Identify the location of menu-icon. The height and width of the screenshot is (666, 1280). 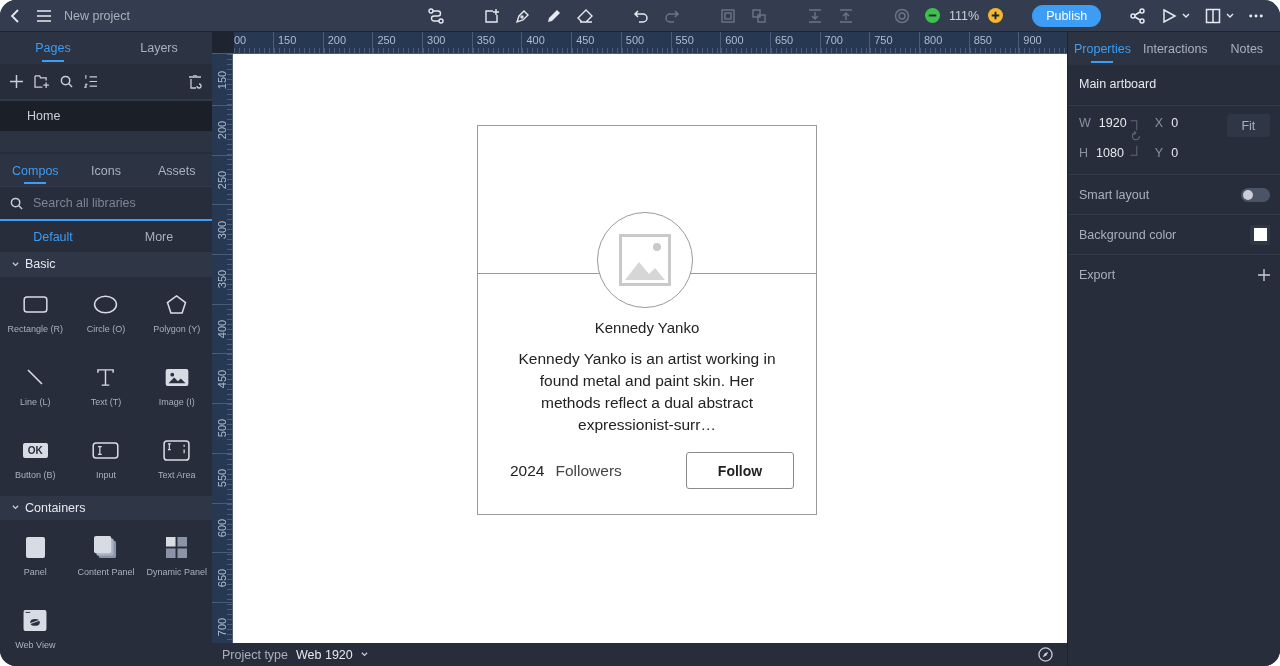
(44, 15).